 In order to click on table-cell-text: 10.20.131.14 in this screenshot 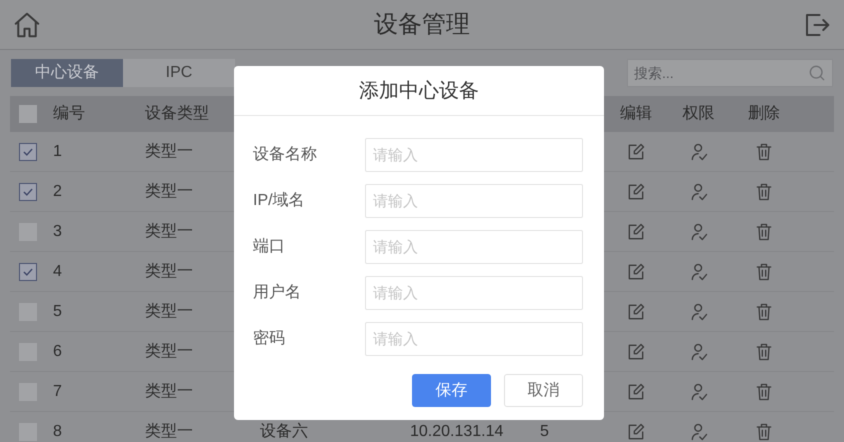, I will do `click(457, 432)`.